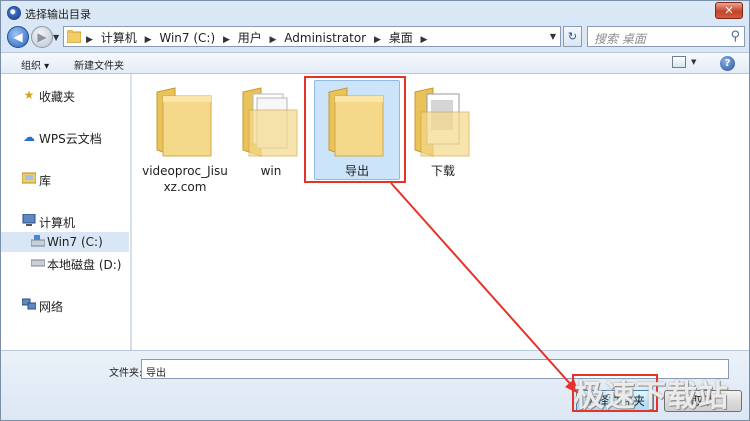 The height and width of the screenshot is (421, 750). What do you see at coordinates (651, 396) in the screenshot?
I see `watermark: 极速下载站` at bounding box center [651, 396].